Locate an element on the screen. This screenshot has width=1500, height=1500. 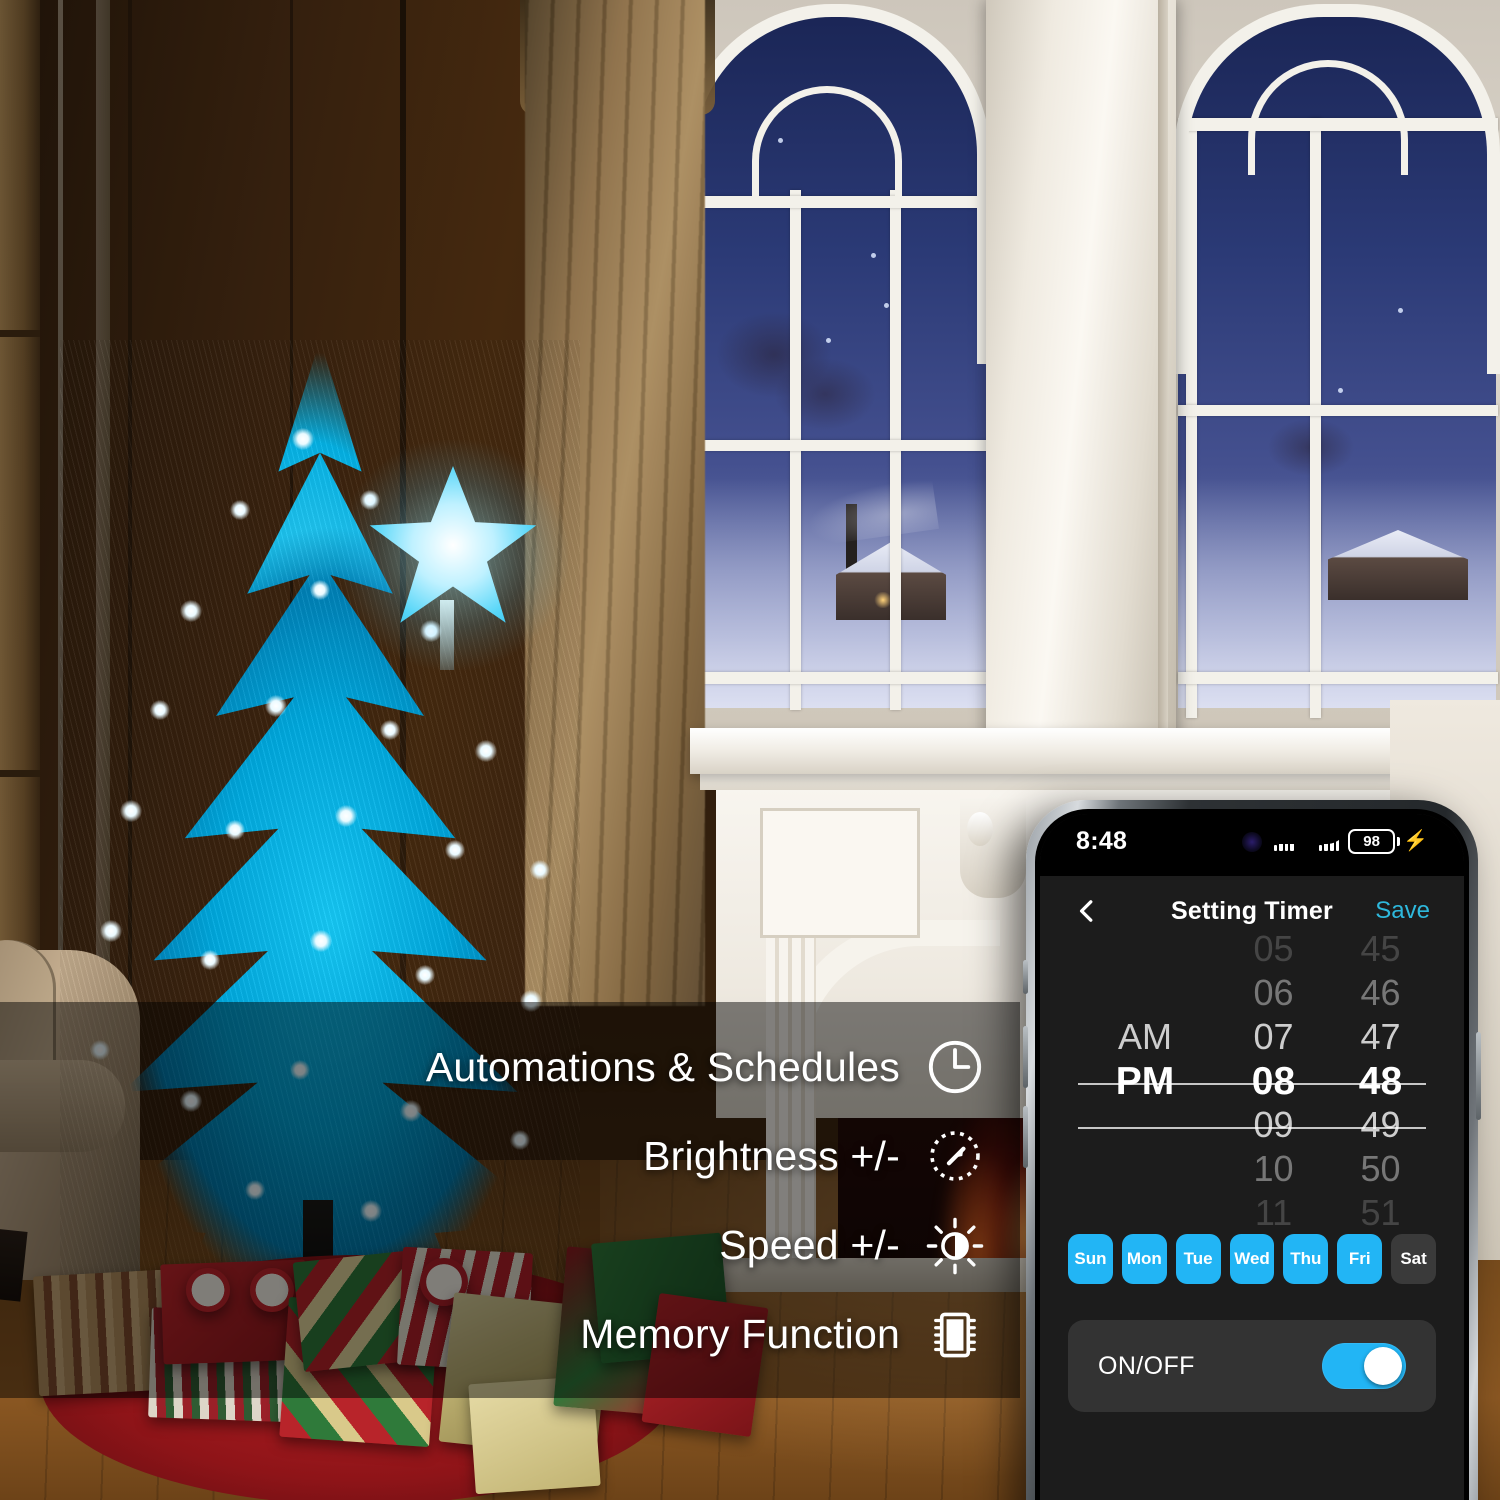
minute-option: 46 is located at coordinates (1380, 993).